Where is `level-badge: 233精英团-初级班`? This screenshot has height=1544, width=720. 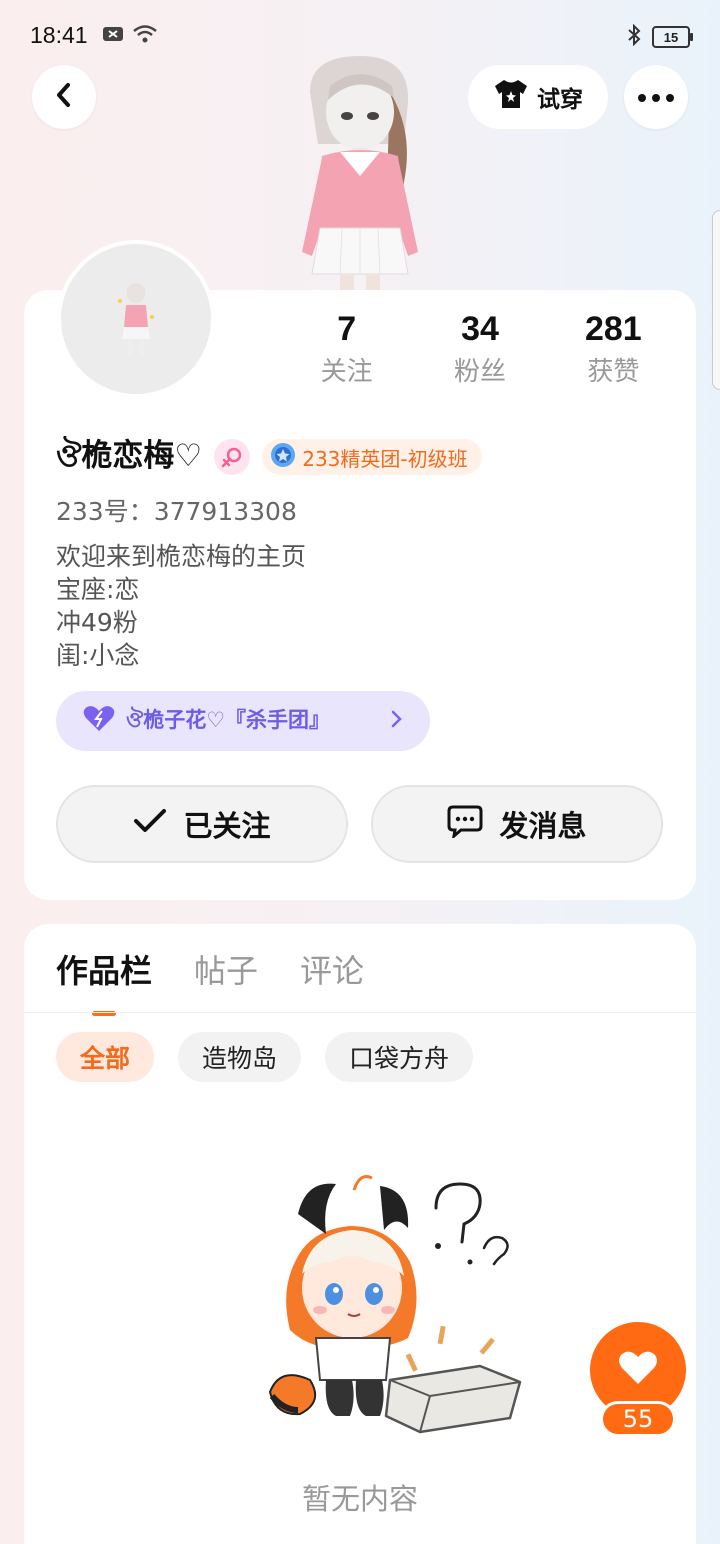
level-badge: 233精英团-初级班 is located at coordinates (372, 457).